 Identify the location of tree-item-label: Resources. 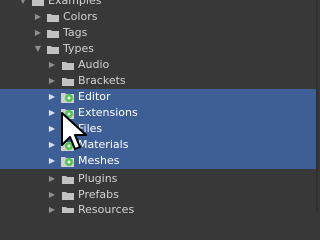
(106, 208).